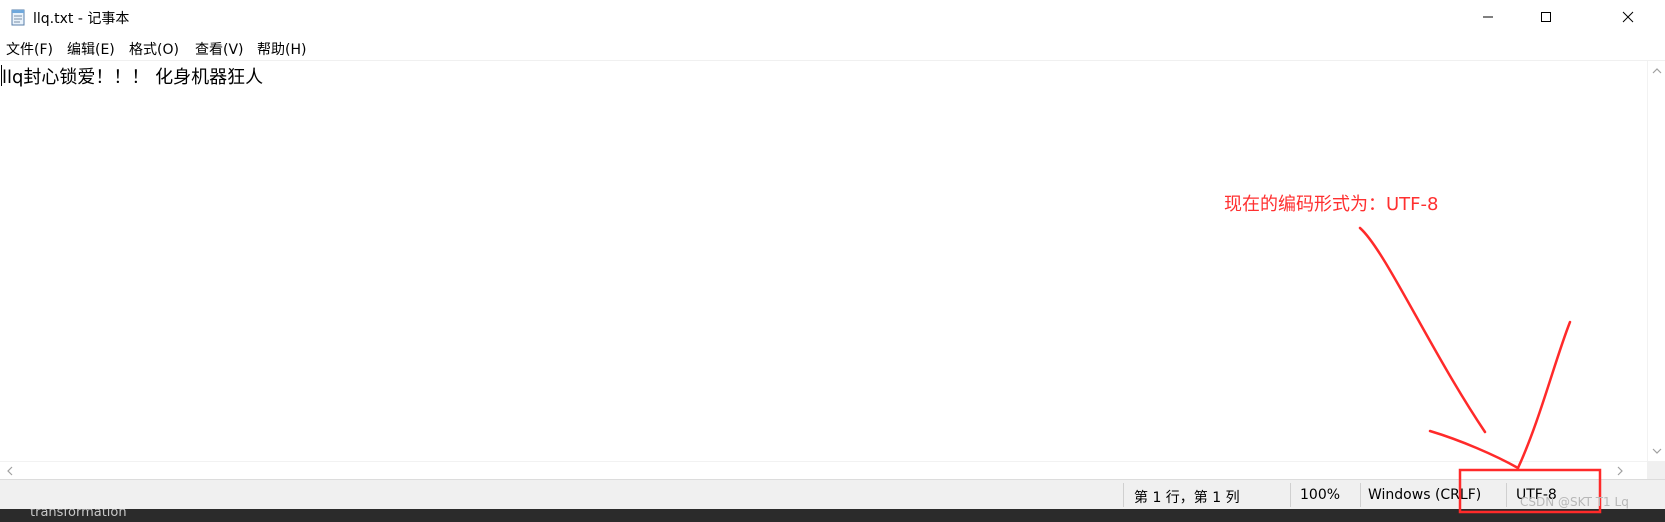 The image size is (1665, 522). I want to click on close-button, so click(1628, 17).